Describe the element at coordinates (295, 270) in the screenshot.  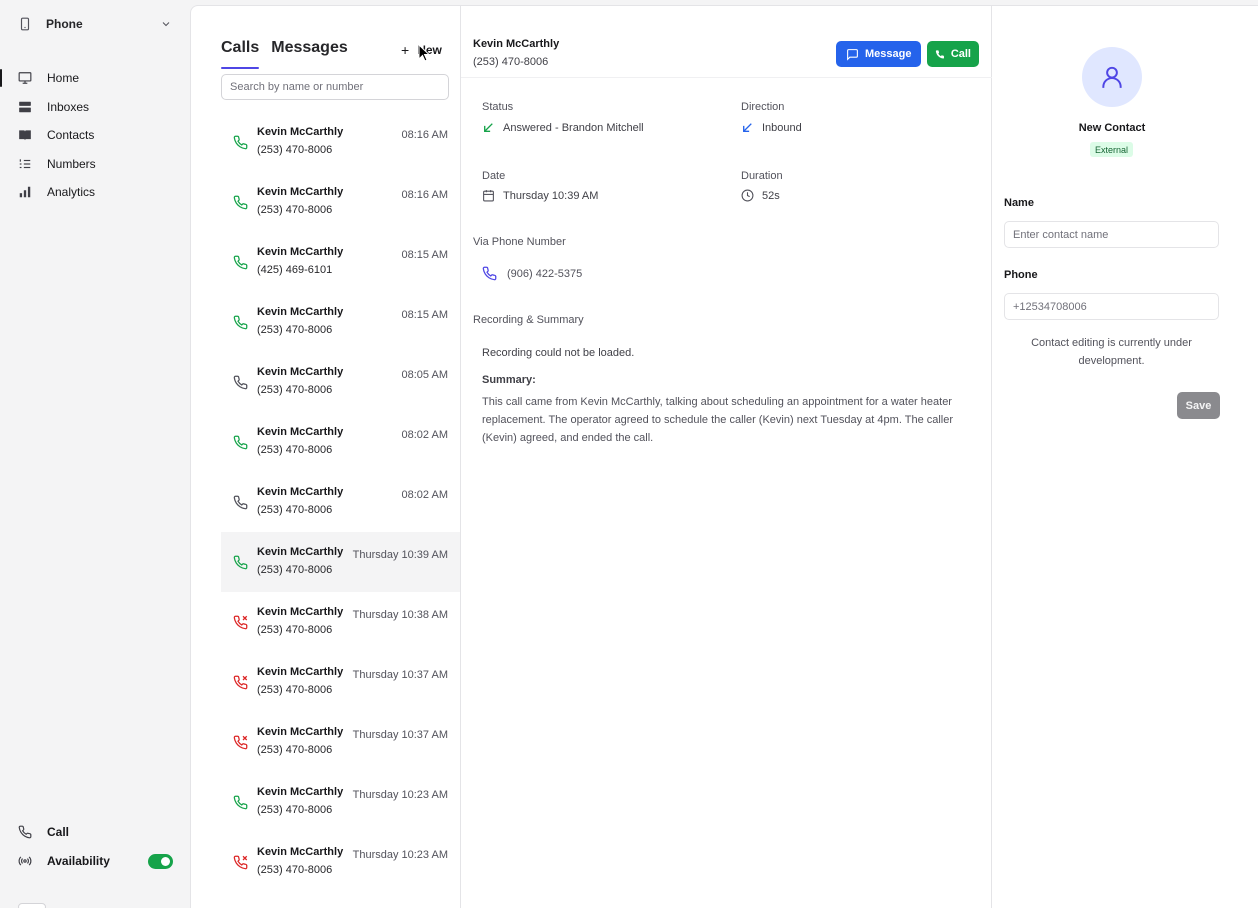
I see `call-caller-number: (425) 469-6101` at that location.